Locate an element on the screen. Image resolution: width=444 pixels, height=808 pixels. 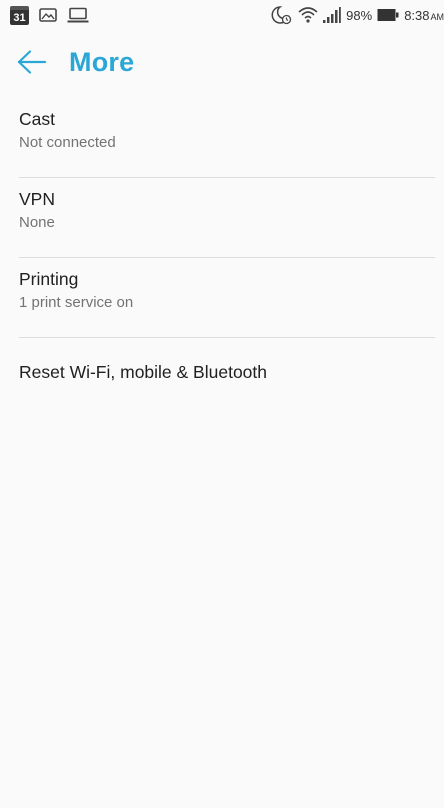
wifi-icon is located at coordinates (308, 15).